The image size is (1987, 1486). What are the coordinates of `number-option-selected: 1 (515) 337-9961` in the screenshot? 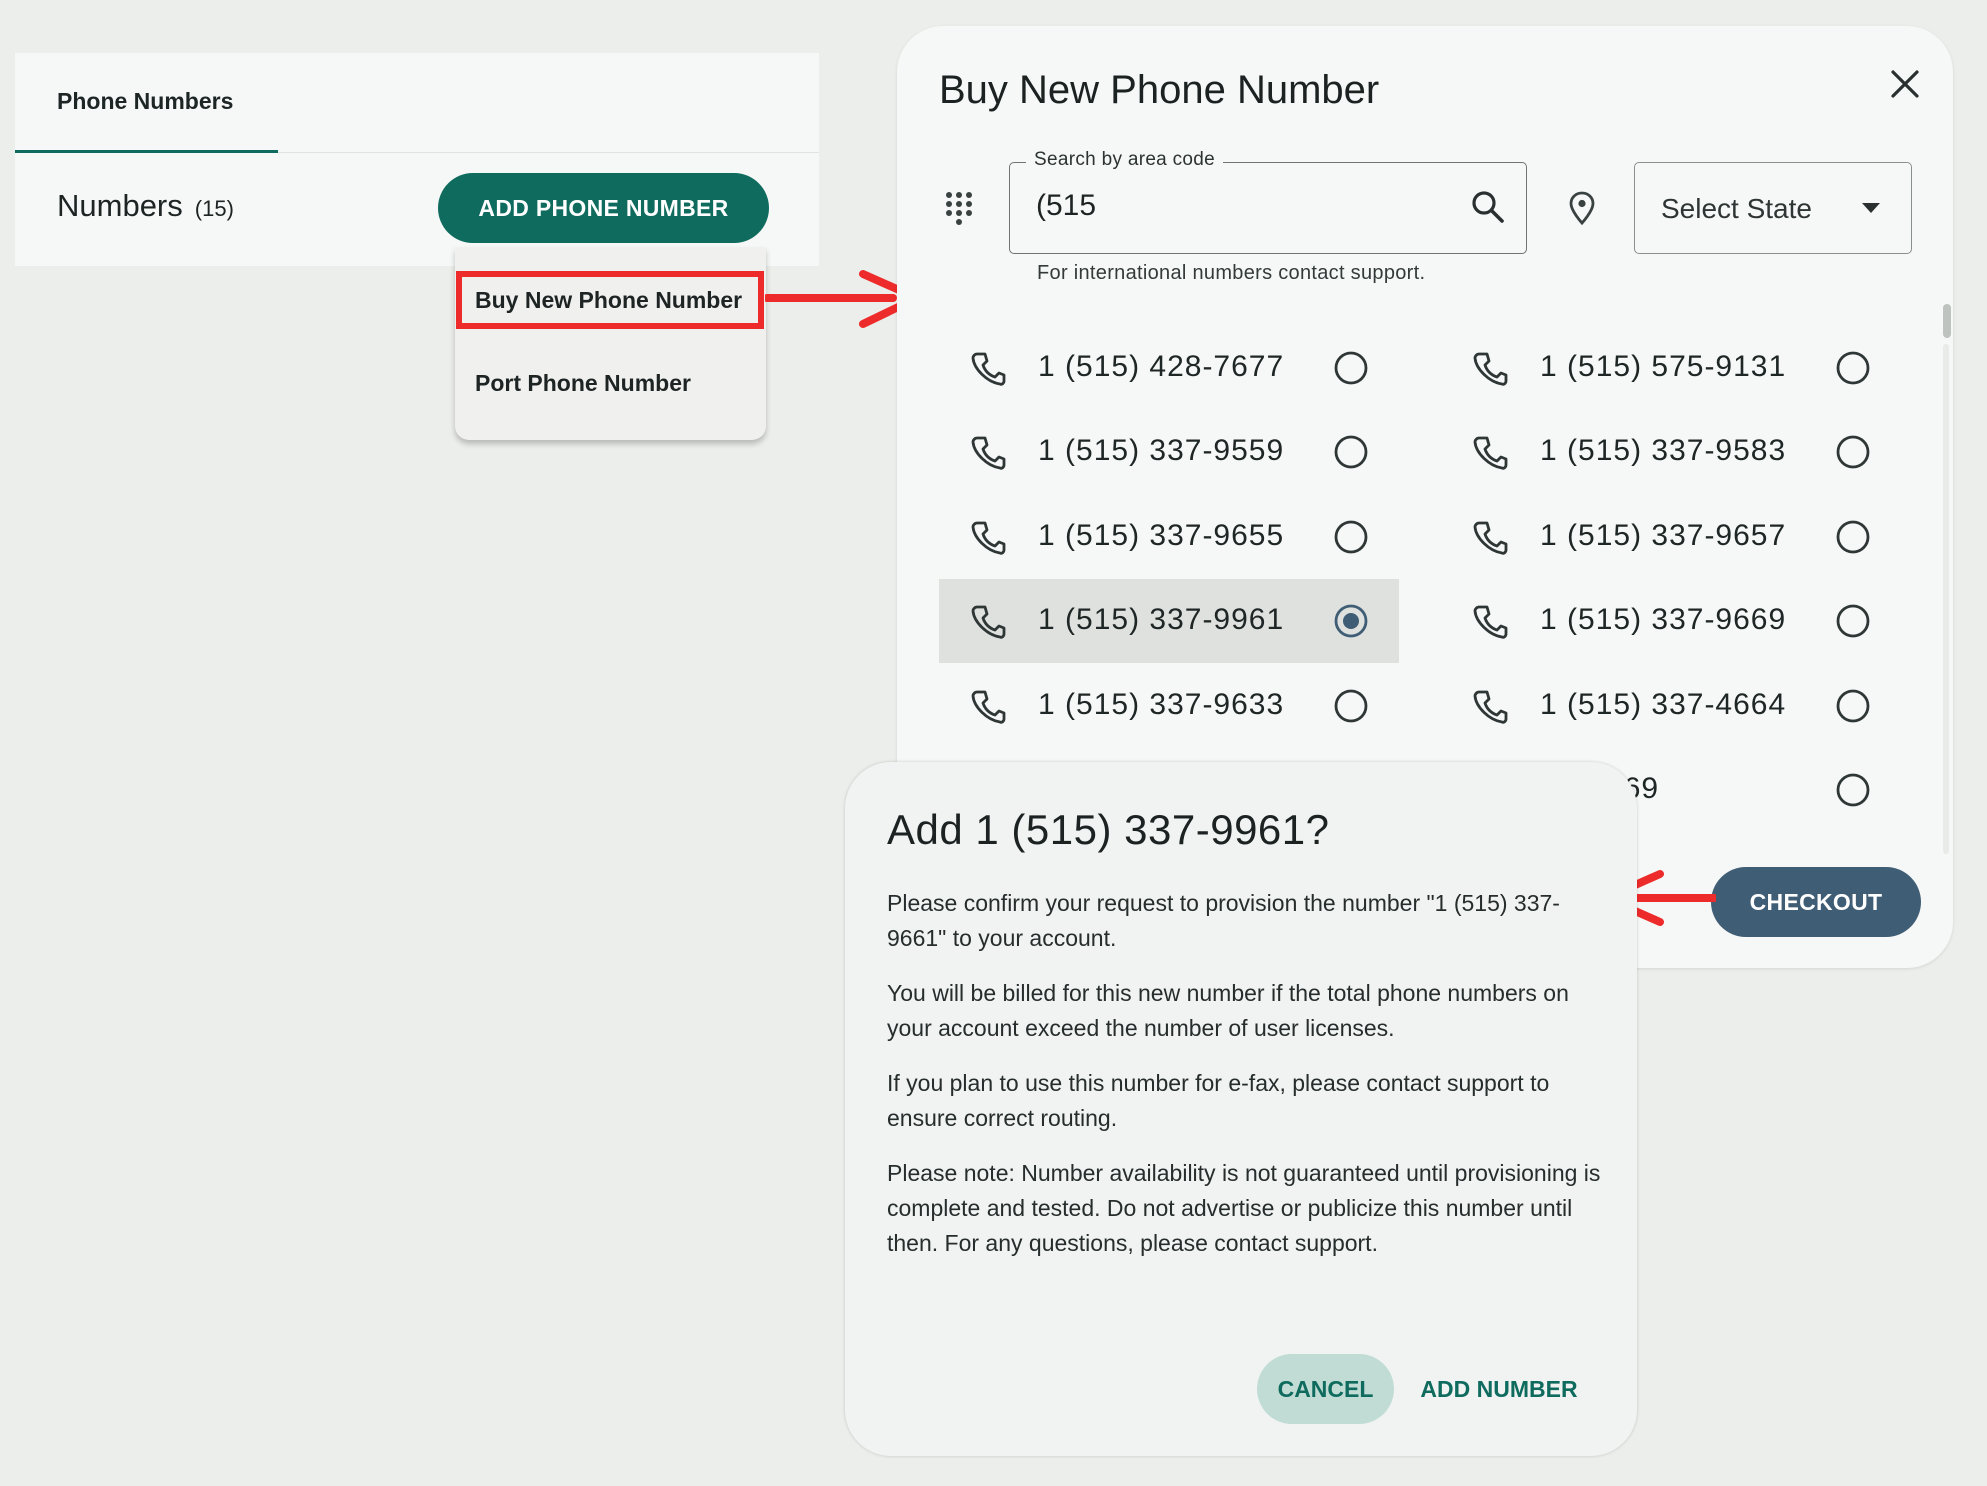 It's located at (1169, 621).